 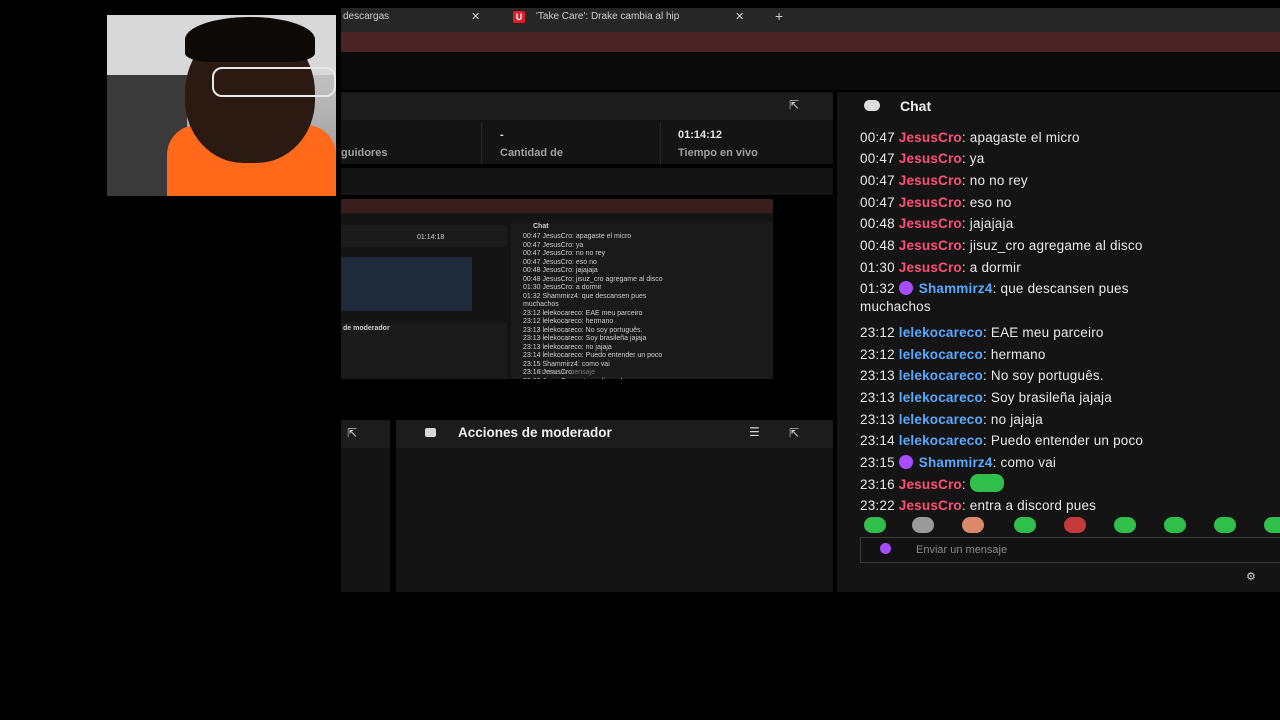 I want to click on preview-mod-title: de moderador, so click(x=366, y=328).